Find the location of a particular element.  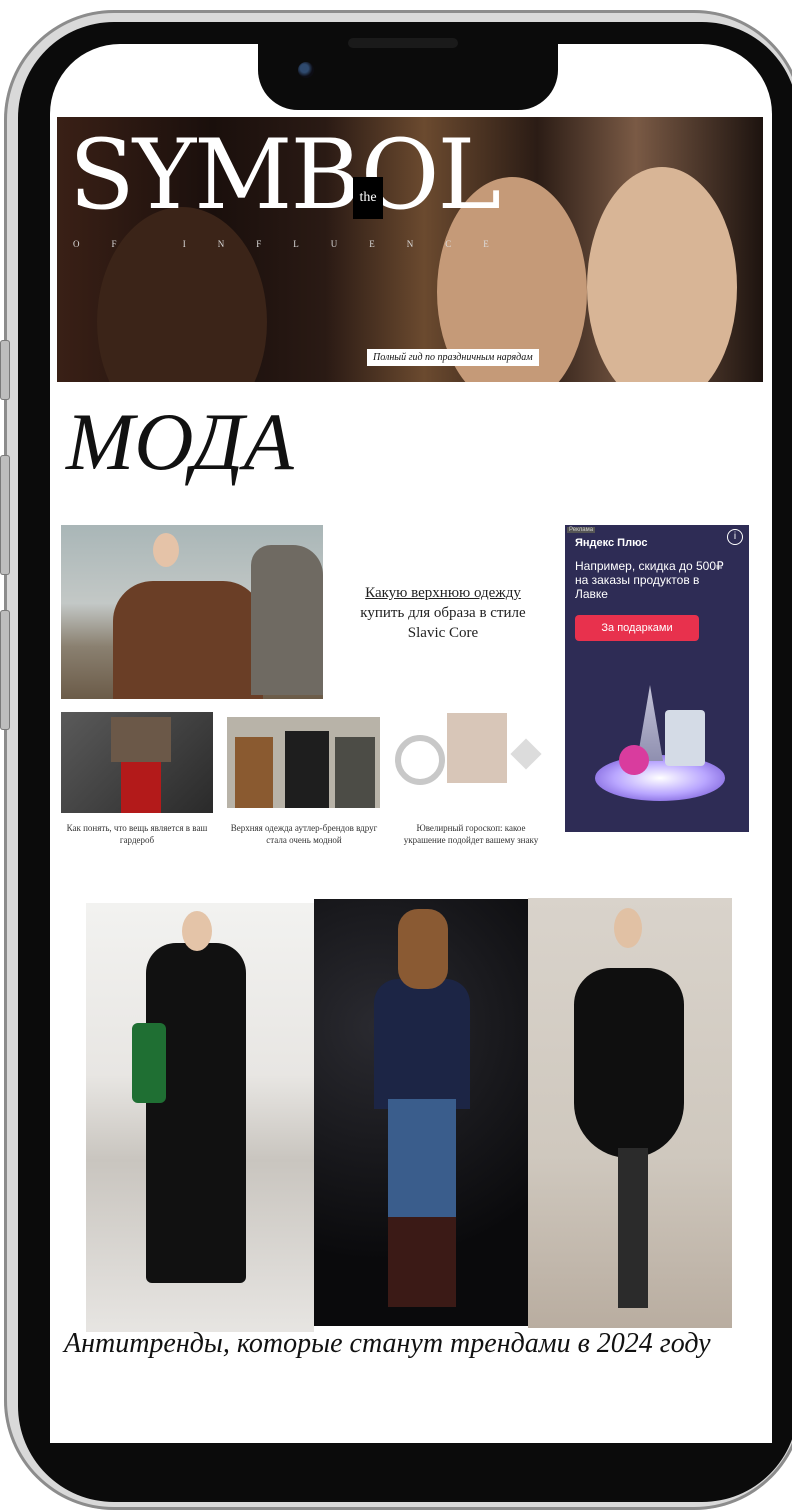

card-1-image is located at coordinates (137, 762).